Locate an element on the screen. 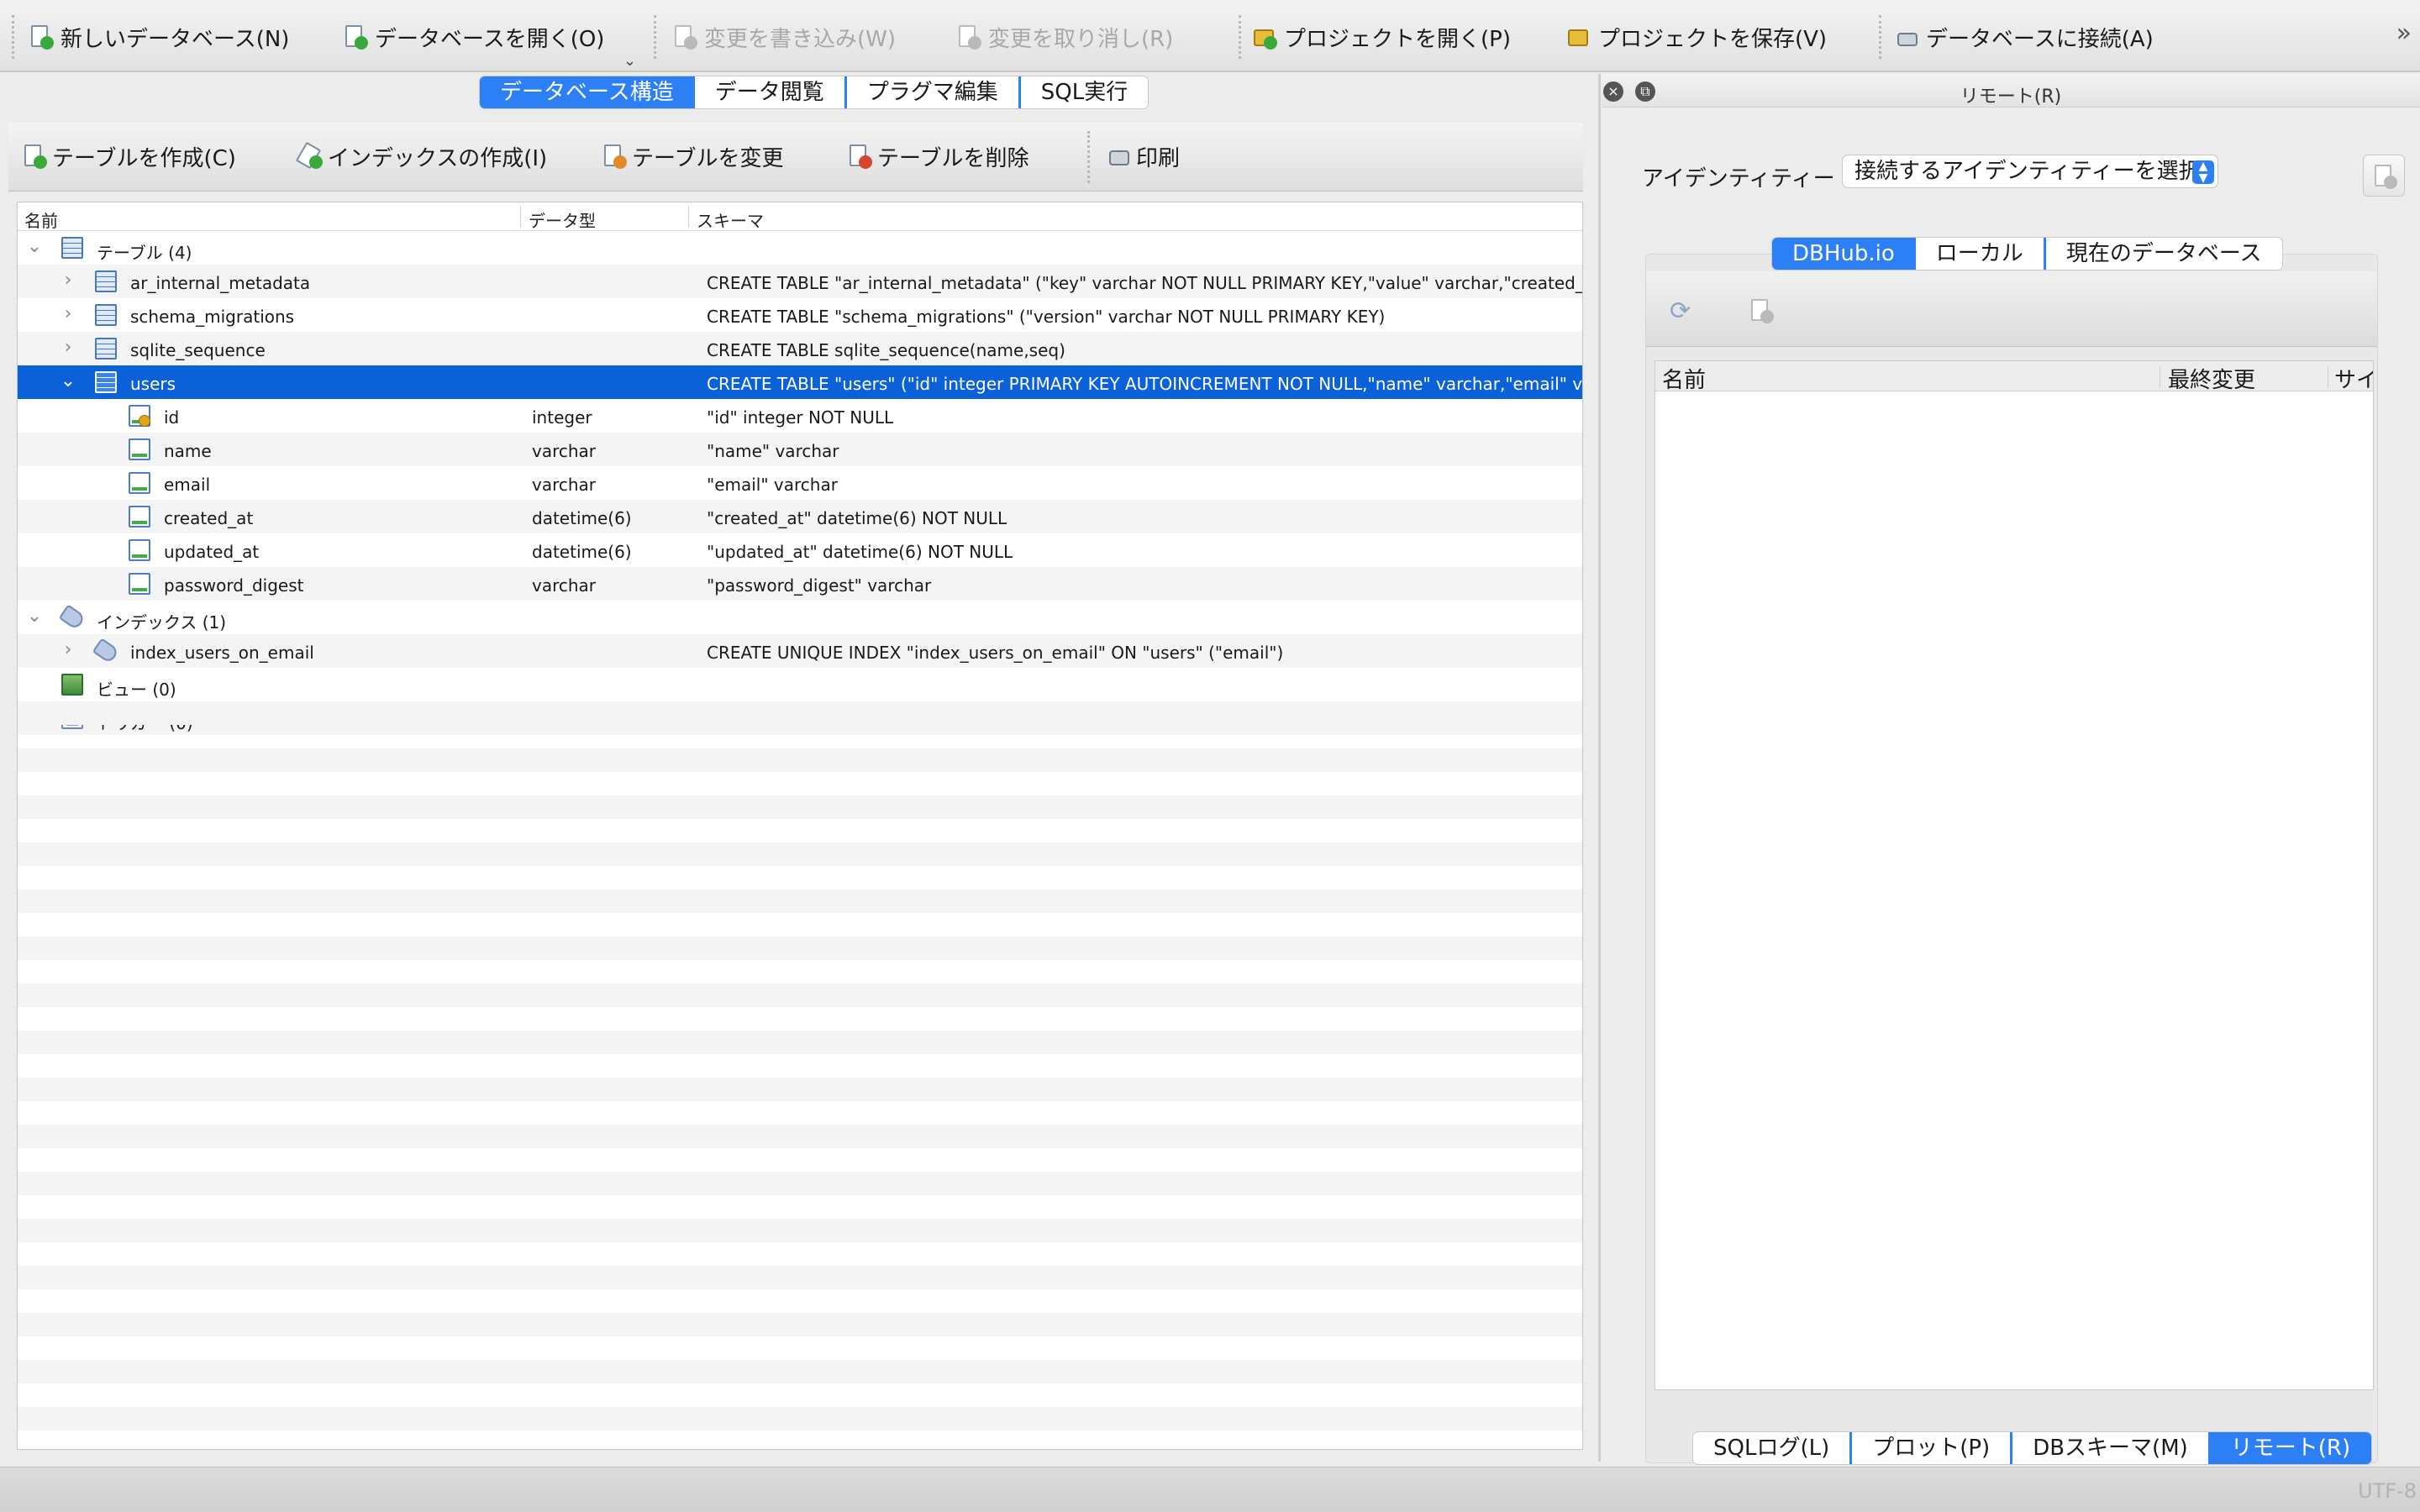 Image resolution: width=2420 pixels, height=1512 pixels. tab-db-schema: DBスキーマ(M) is located at coordinates (2111, 1448).